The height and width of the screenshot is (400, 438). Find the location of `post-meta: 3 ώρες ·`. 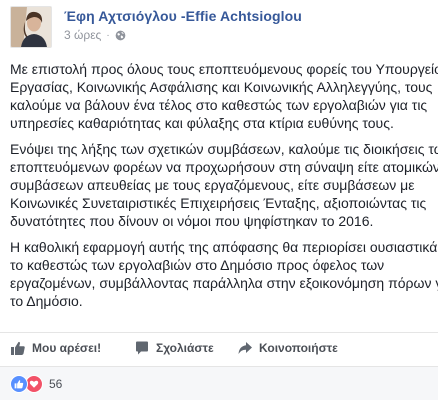

post-meta: 3 ώρες · is located at coordinates (183, 35).